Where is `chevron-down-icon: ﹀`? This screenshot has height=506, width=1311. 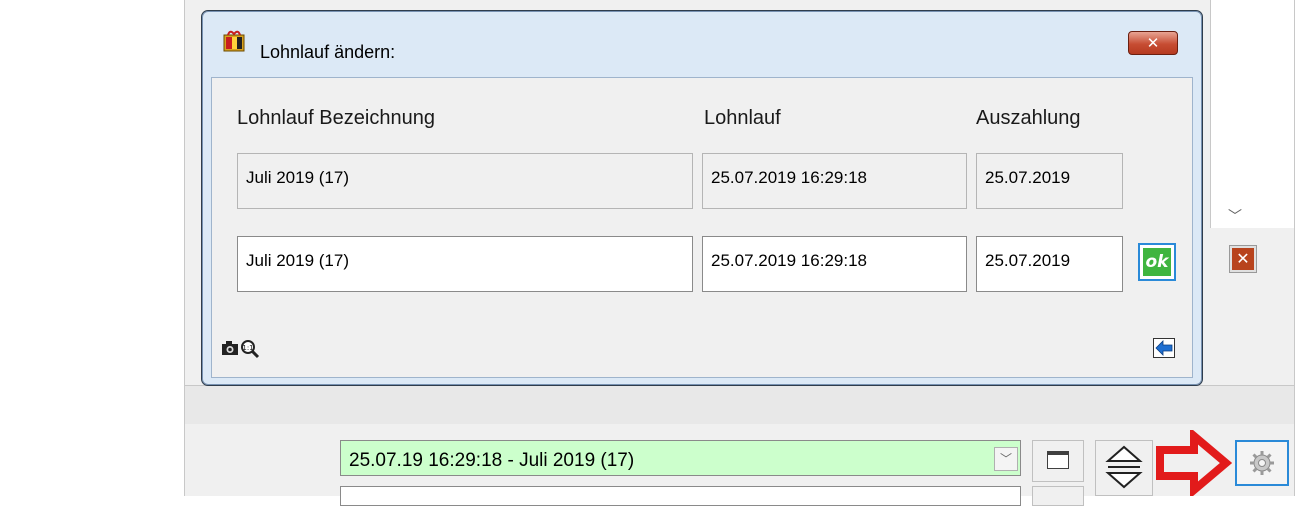 chevron-down-icon: ﹀ is located at coordinates (1006, 459).